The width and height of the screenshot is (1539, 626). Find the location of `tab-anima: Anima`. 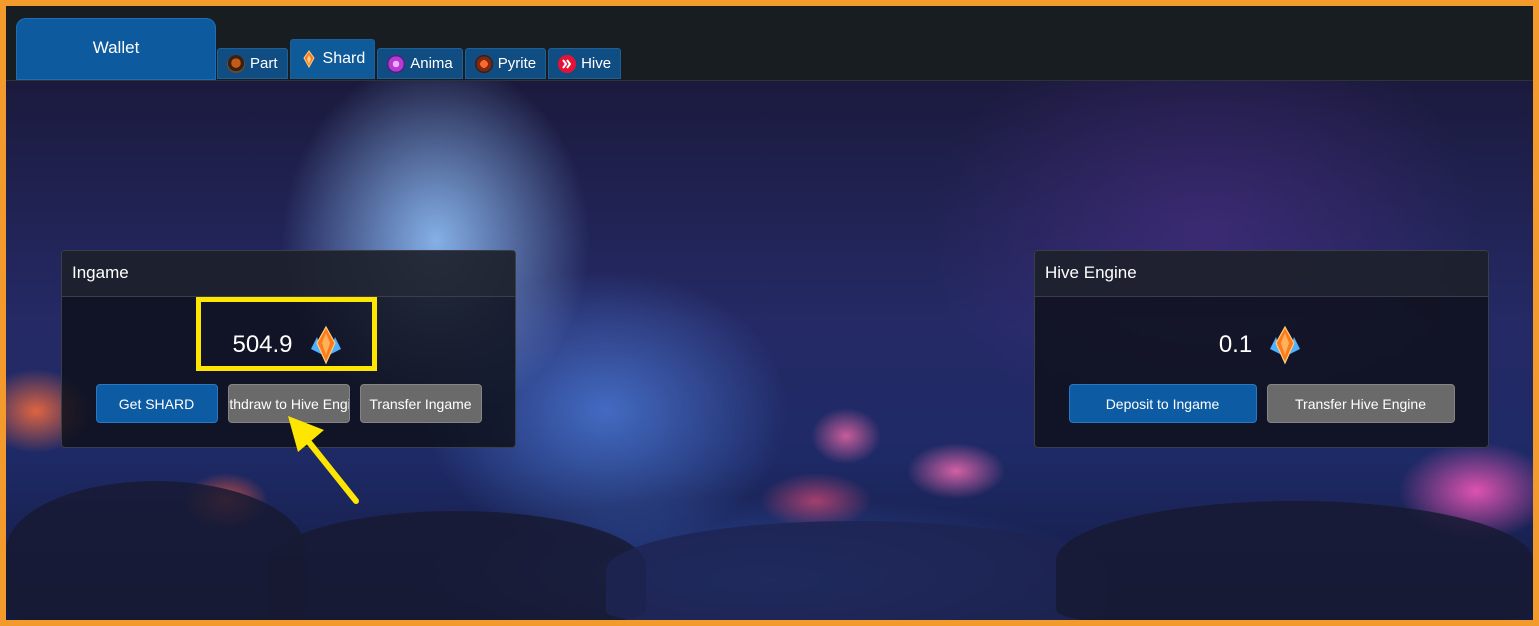

tab-anima: Anima is located at coordinates (420, 63).